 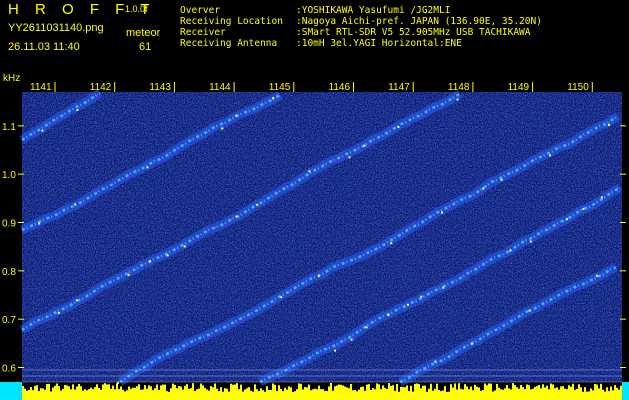 I want to click on time-tick-label: 1146, so click(x=340, y=87).